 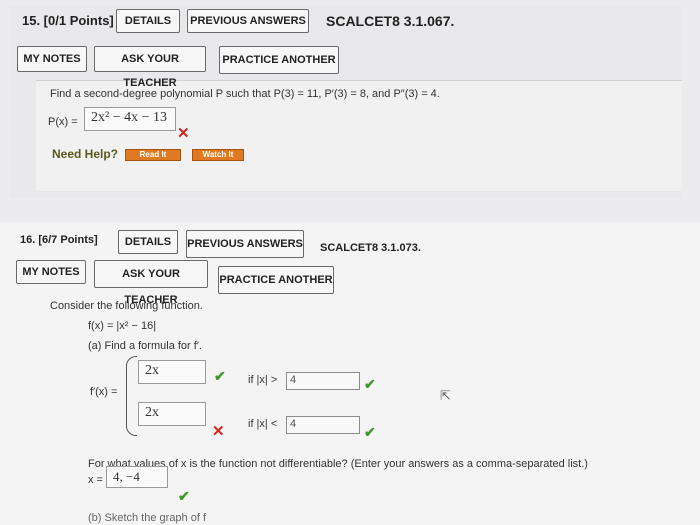 I want to click on q16-piece1-input: 2x, so click(x=172, y=372).